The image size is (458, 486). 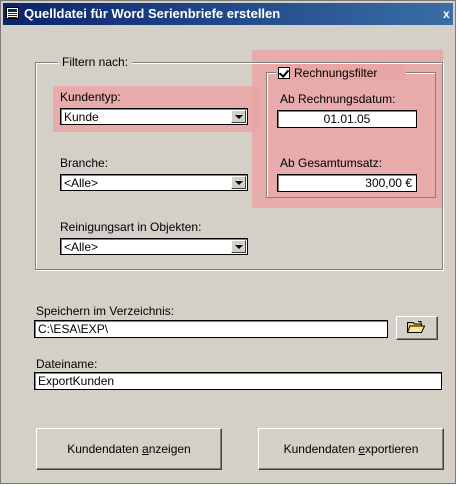 What do you see at coordinates (238, 381) in the screenshot?
I see `dateiname-field: ExportKunden` at bounding box center [238, 381].